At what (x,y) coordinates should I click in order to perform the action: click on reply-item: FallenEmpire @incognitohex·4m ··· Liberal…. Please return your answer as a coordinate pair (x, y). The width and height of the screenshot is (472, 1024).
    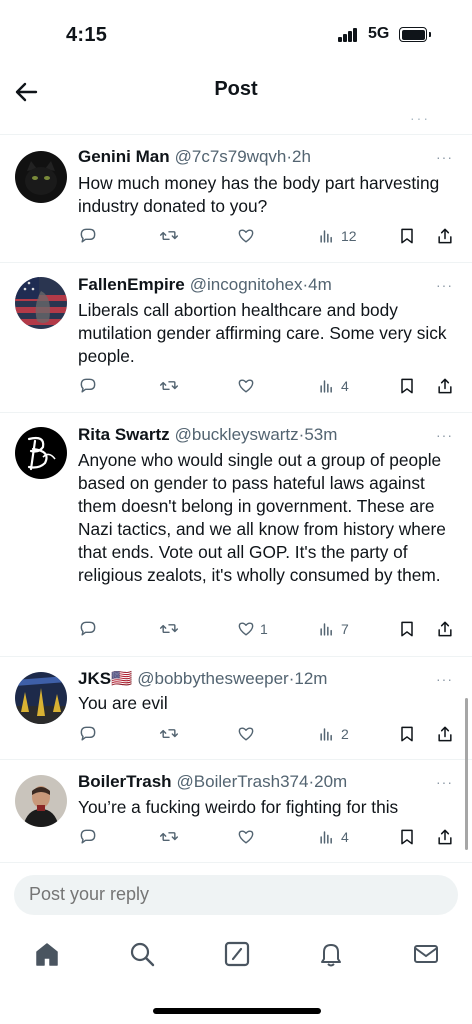
    Looking at the image, I should click on (236, 338).